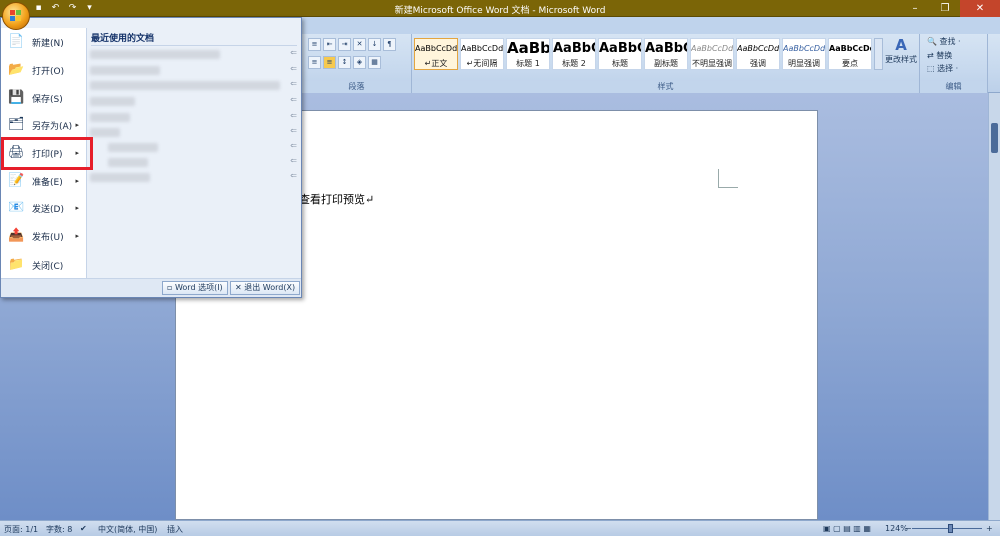 The width and height of the screenshot is (1000, 536). What do you see at coordinates (265, 288) in the screenshot?
I see `exit-word-button: ✕ 退出 Word(X)` at bounding box center [265, 288].